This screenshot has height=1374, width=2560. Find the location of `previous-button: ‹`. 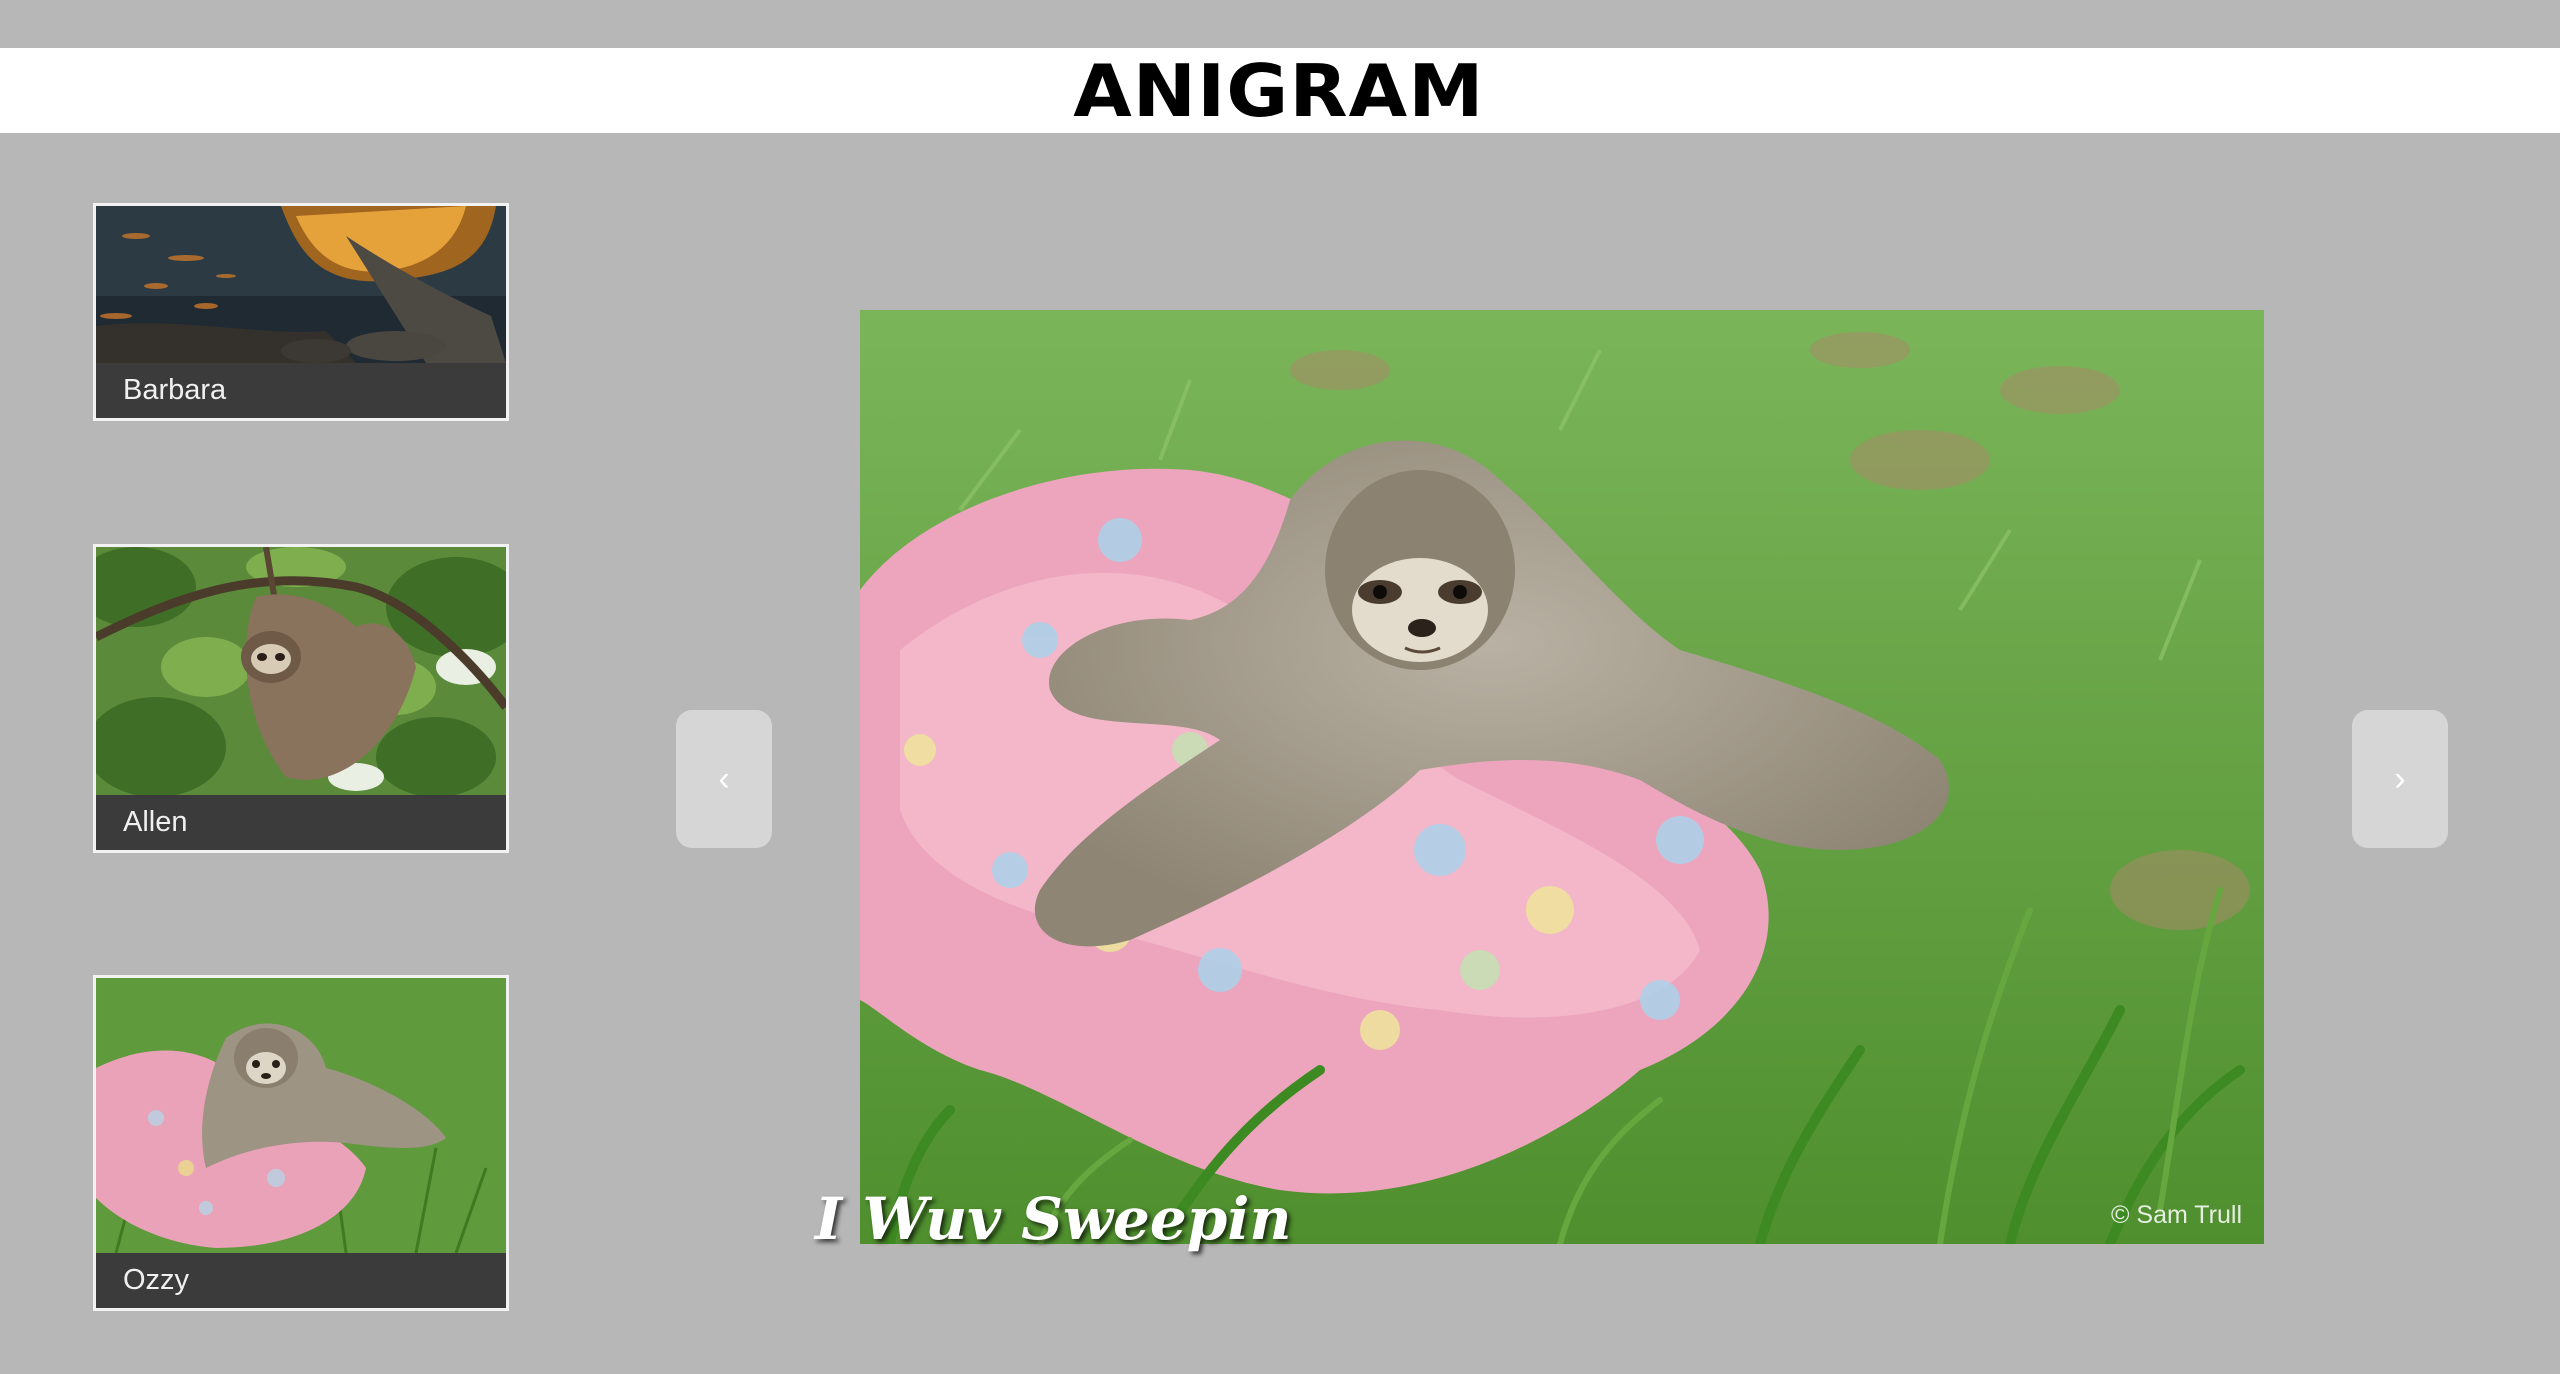

previous-button: ‹ is located at coordinates (724, 779).